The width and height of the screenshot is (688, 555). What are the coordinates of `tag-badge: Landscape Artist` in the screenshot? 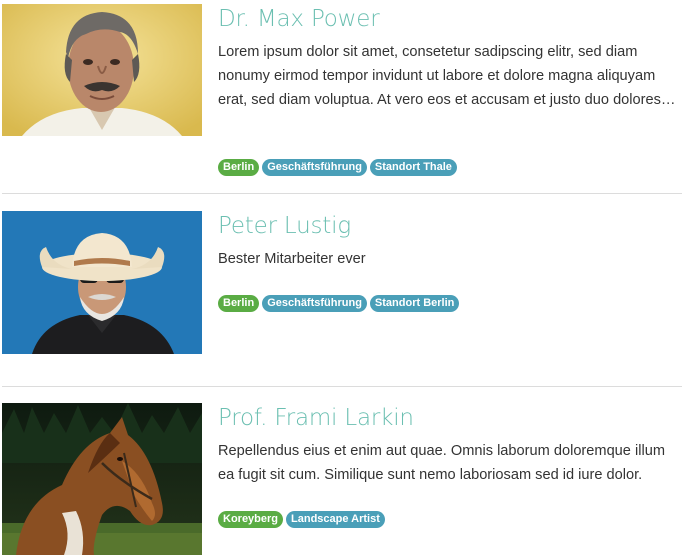 It's located at (335, 519).